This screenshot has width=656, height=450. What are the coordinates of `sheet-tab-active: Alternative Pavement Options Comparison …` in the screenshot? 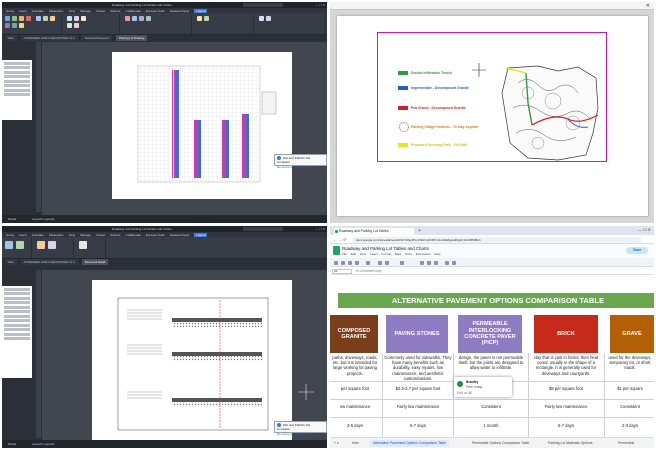 It's located at (410, 443).